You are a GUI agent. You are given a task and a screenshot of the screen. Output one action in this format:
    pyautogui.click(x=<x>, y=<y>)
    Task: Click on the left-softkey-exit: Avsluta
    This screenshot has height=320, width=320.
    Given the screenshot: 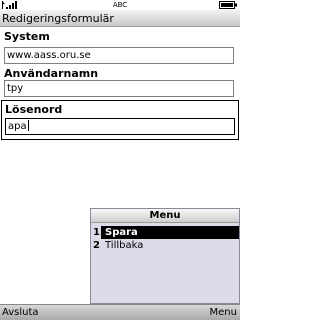 What is the action you would take?
    pyautogui.click(x=20, y=313)
    